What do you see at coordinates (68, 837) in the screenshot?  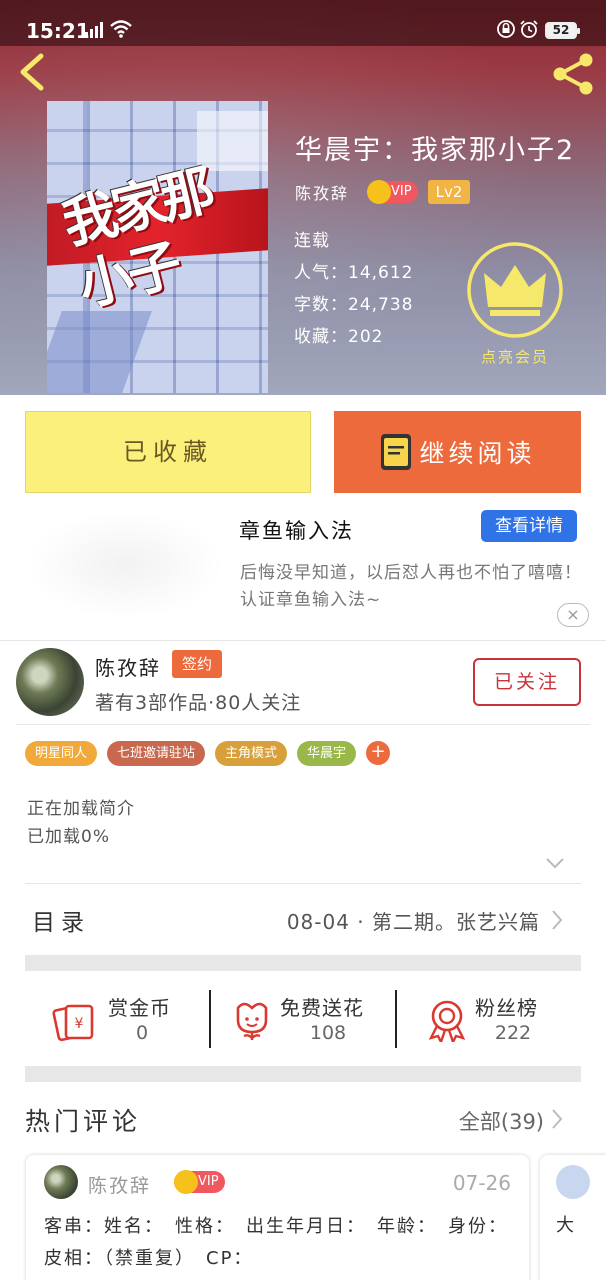 I see `intro-line: 已加载0%` at bounding box center [68, 837].